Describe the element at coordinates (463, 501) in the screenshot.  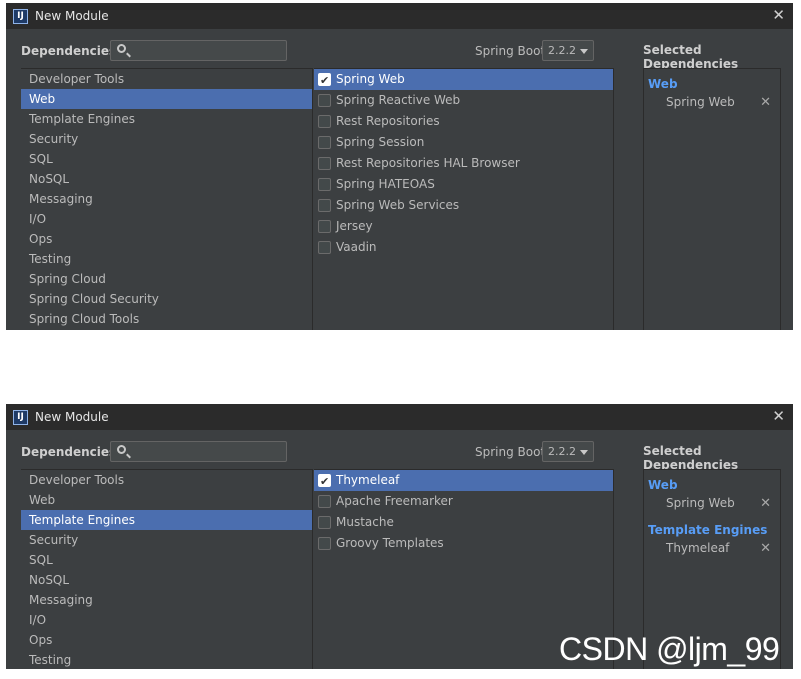
I see `dependency-item: Apache Freemarker` at that location.